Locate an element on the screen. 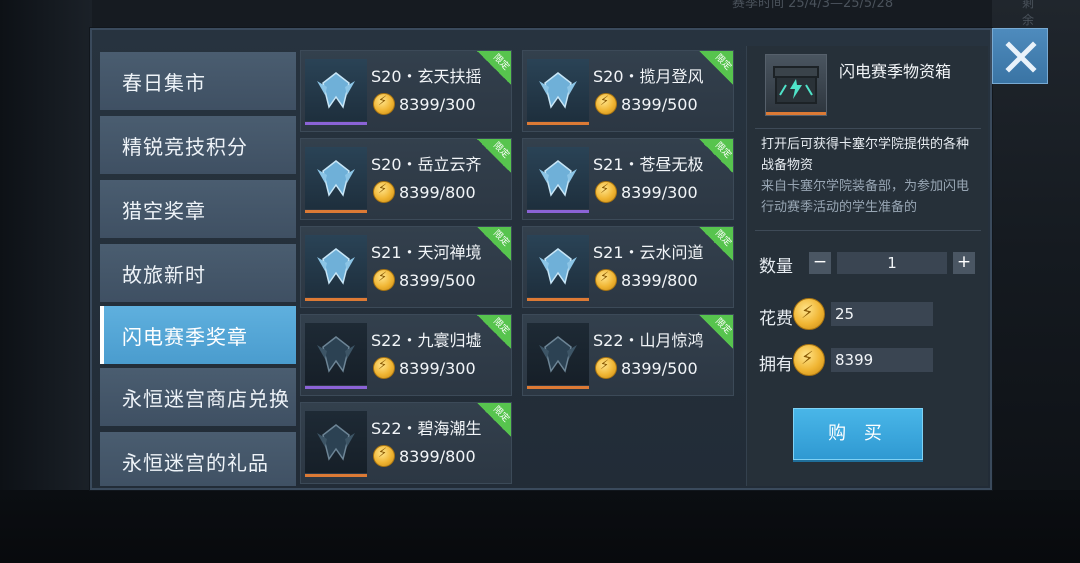 The width and height of the screenshot is (1080, 563). cost-value: 25 is located at coordinates (882, 314).